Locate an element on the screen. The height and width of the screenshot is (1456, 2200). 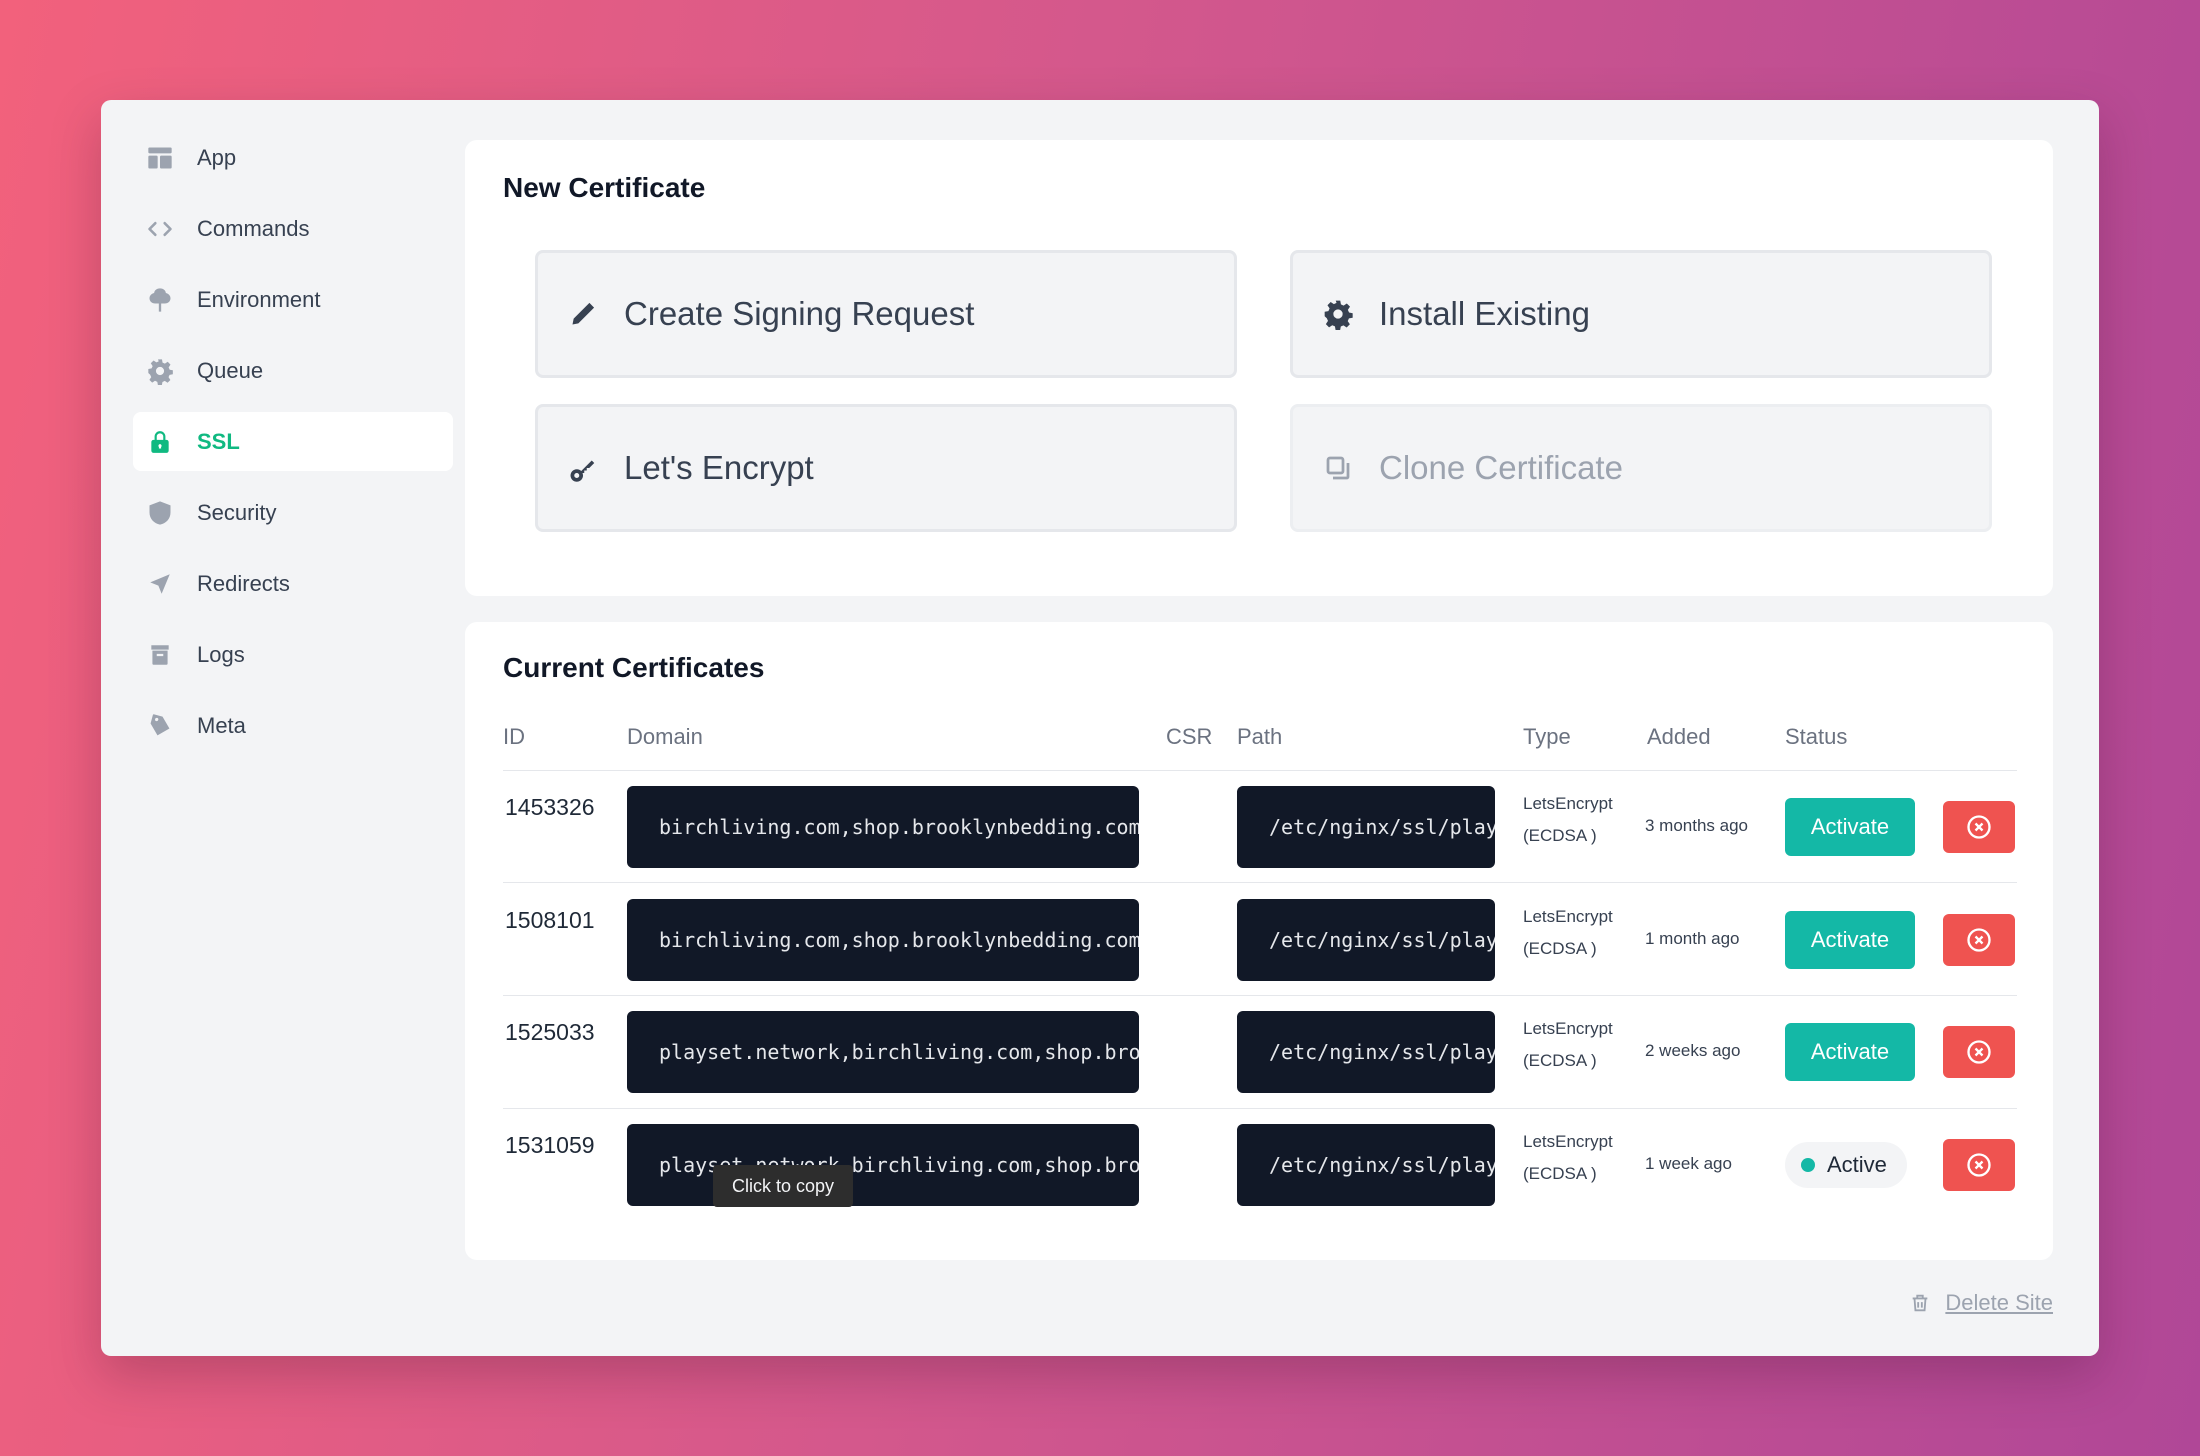
certificate-id: 1531059 is located at coordinates (550, 1145).